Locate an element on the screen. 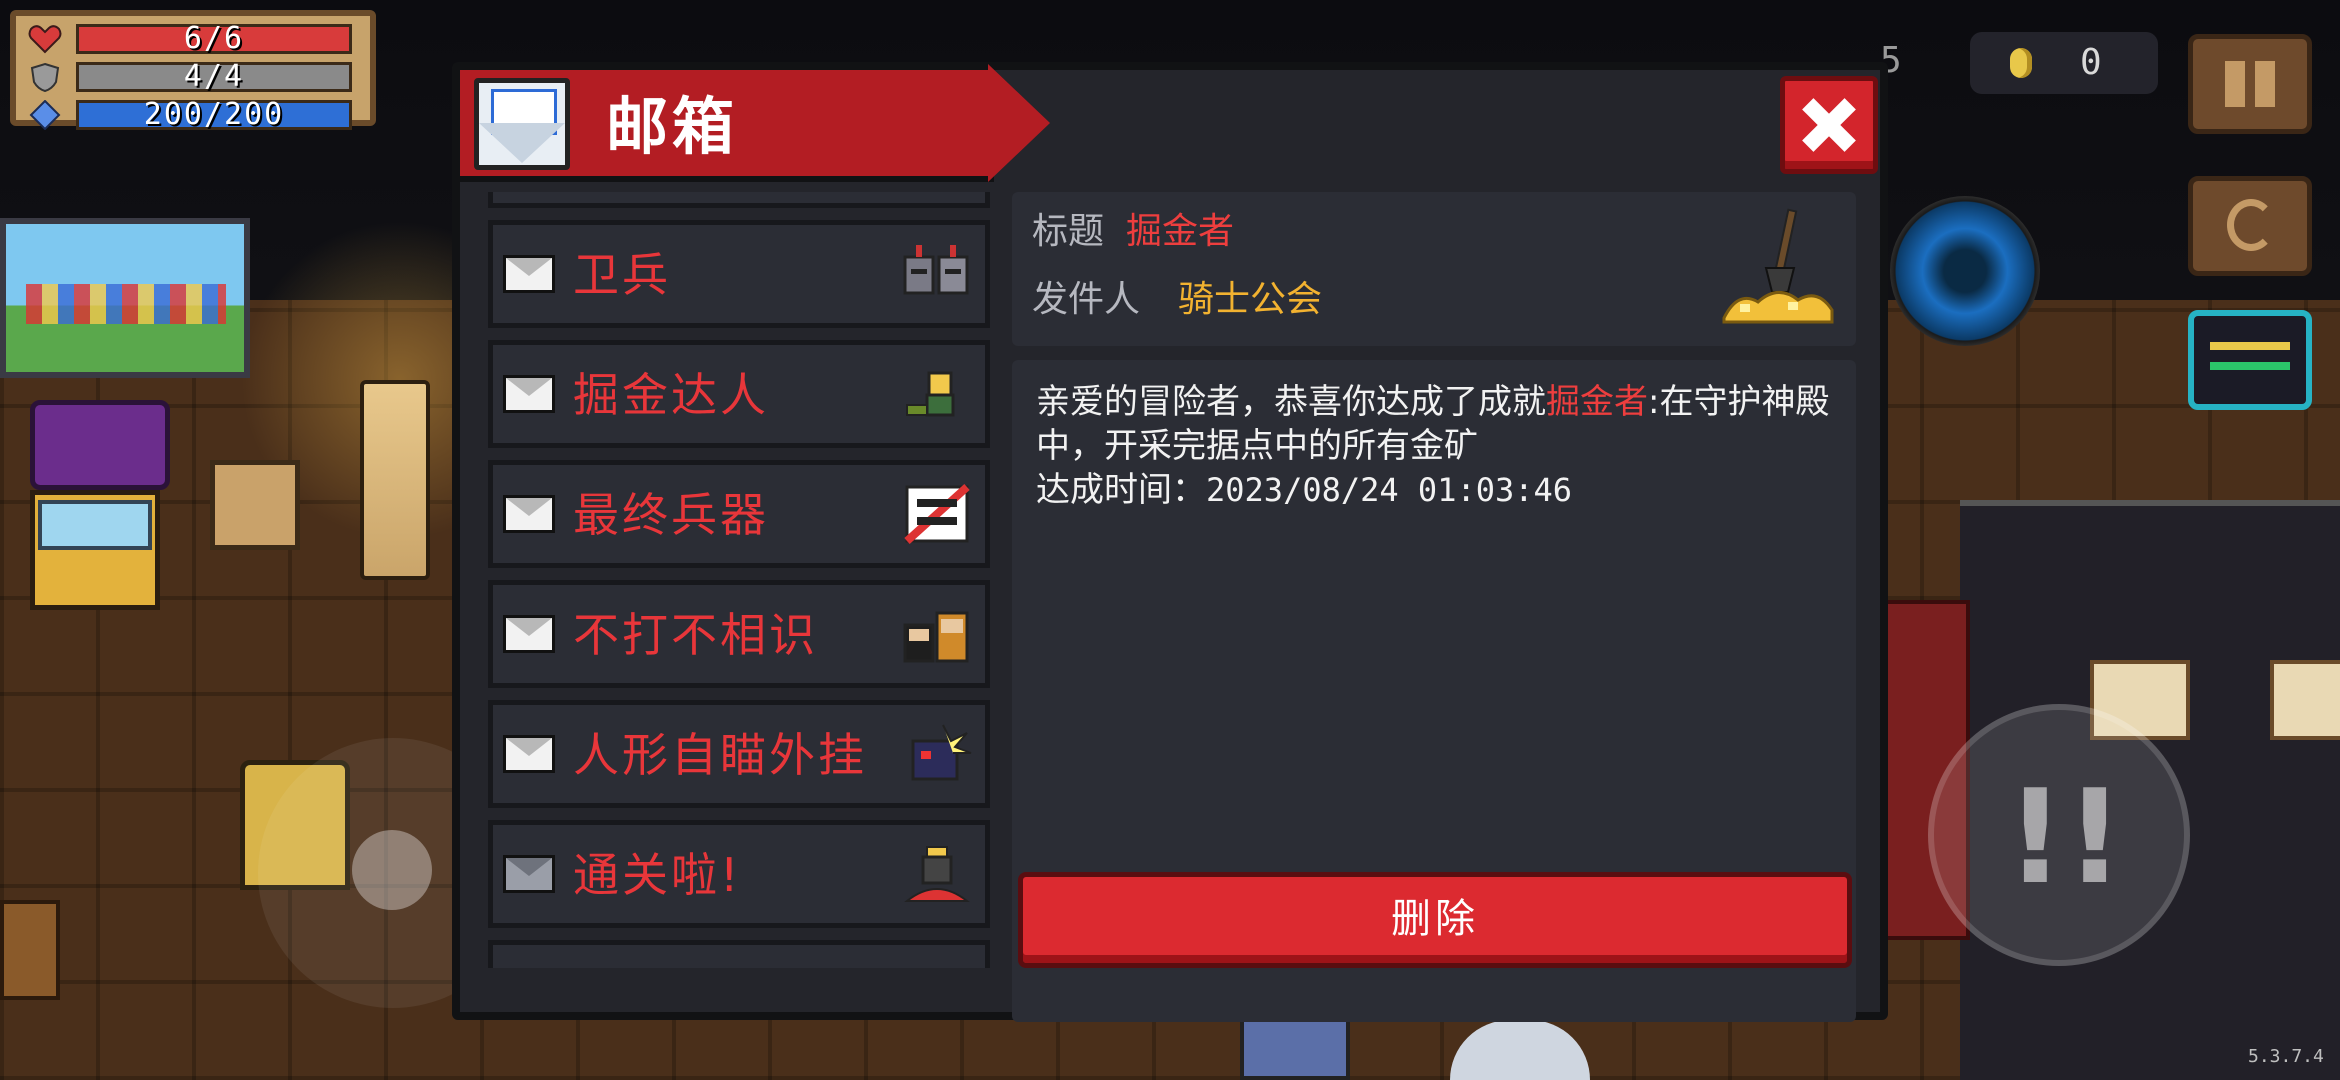 This screenshot has height=1080, width=2340. time-value: 2023/08/24 01:03:46 is located at coordinates (1389, 490).